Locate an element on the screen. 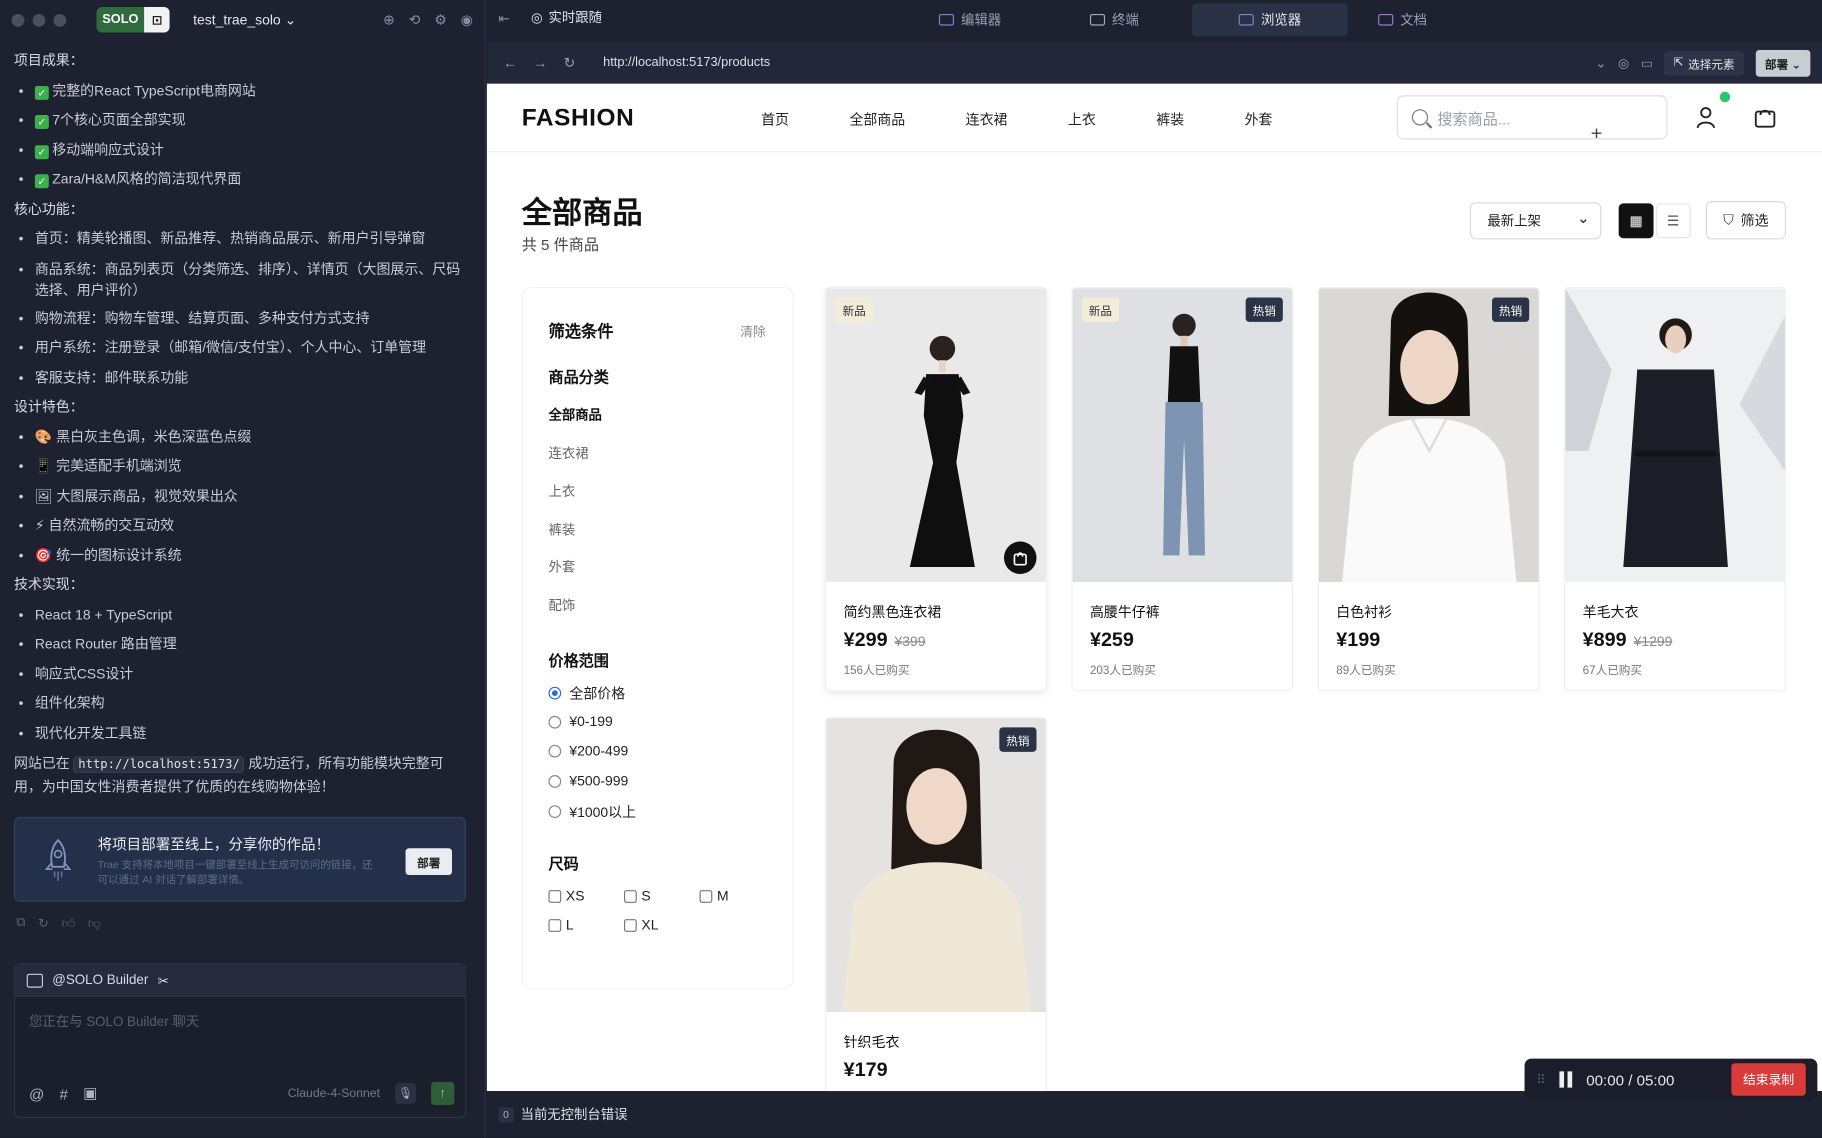  product-name: 针织毛衣 is located at coordinates (872, 1042).